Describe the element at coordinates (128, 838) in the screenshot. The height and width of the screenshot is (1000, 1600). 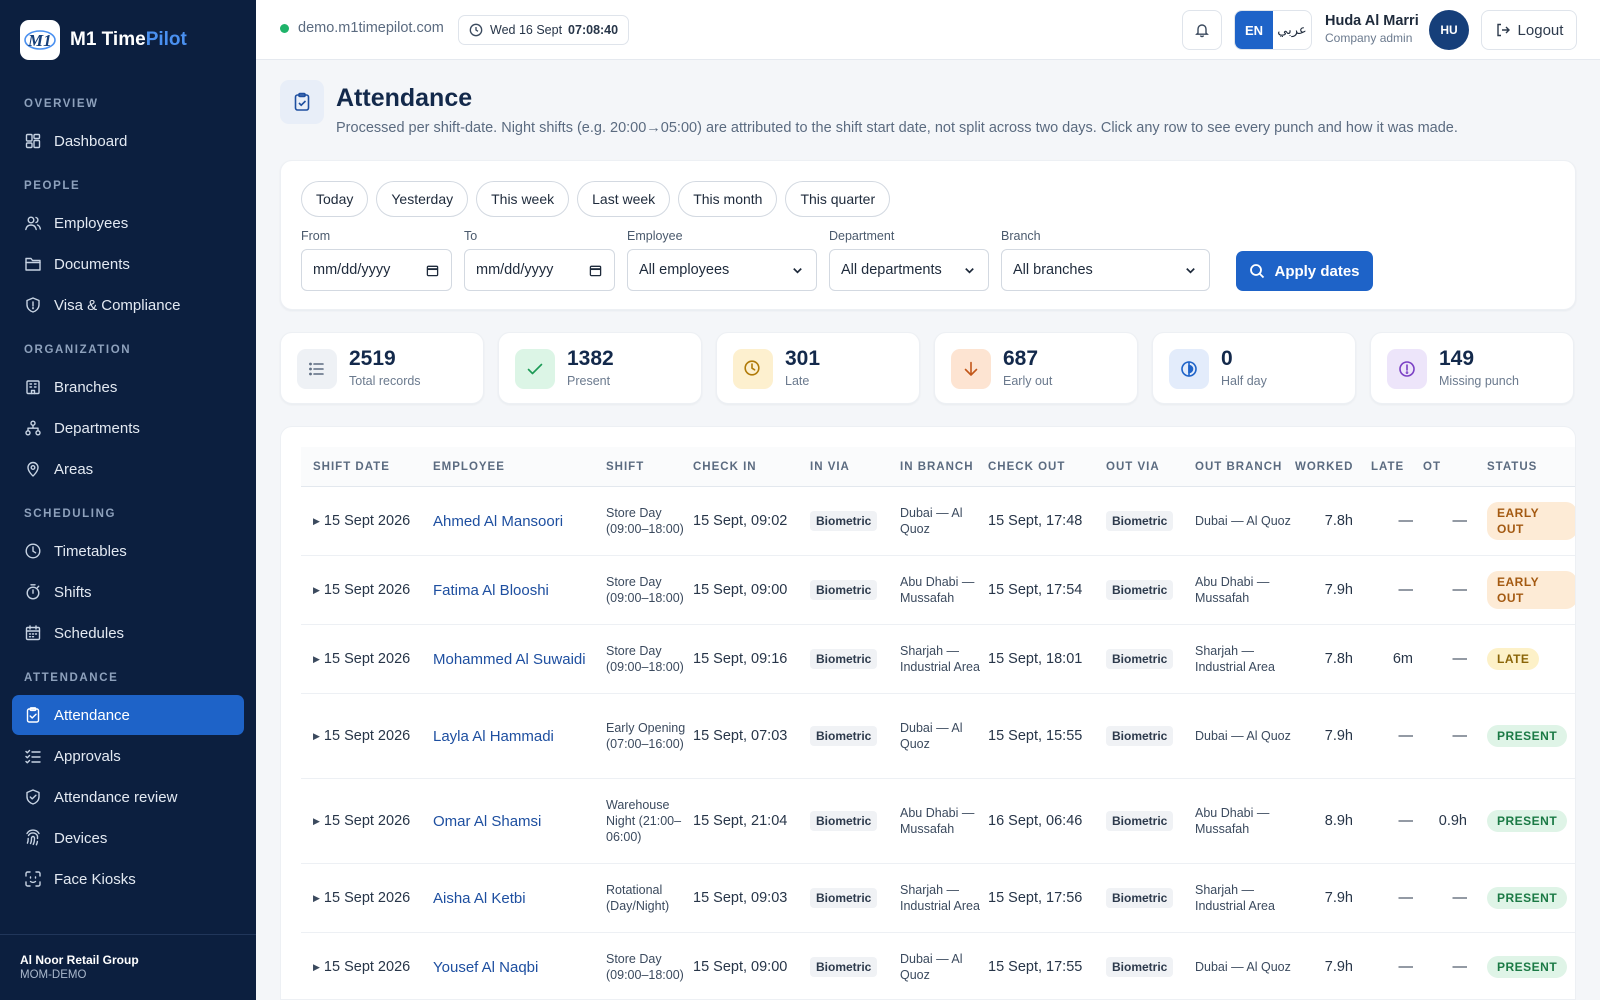
I see `sidebar-item-devices: Devices` at that location.